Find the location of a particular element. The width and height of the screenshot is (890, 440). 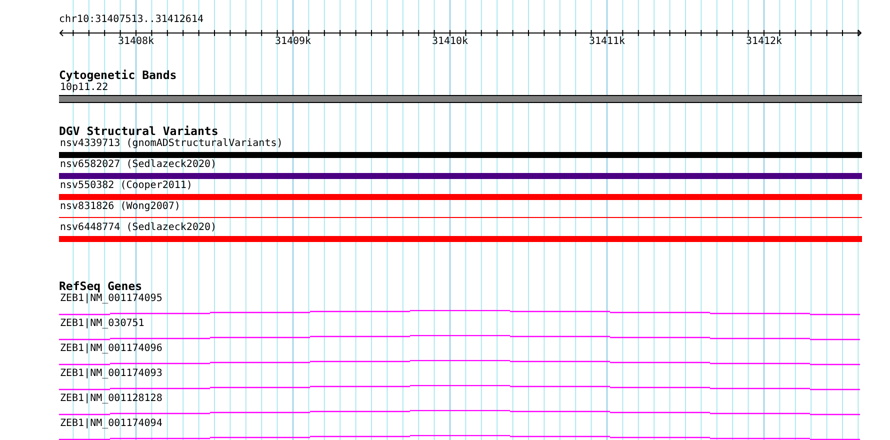

gene-label: ZEB1|NM_001174096 is located at coordinates (110, 349).